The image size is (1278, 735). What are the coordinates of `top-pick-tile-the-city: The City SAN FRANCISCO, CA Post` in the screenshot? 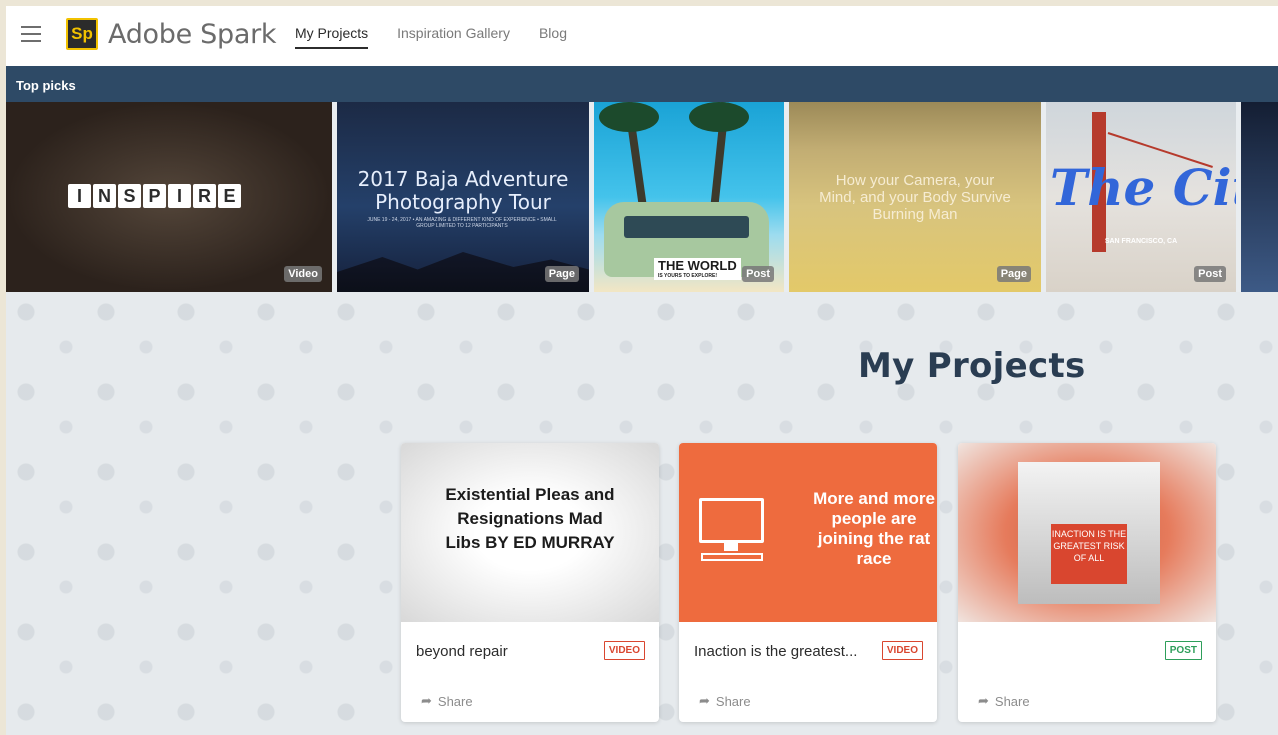 It's located at (1141, 197).